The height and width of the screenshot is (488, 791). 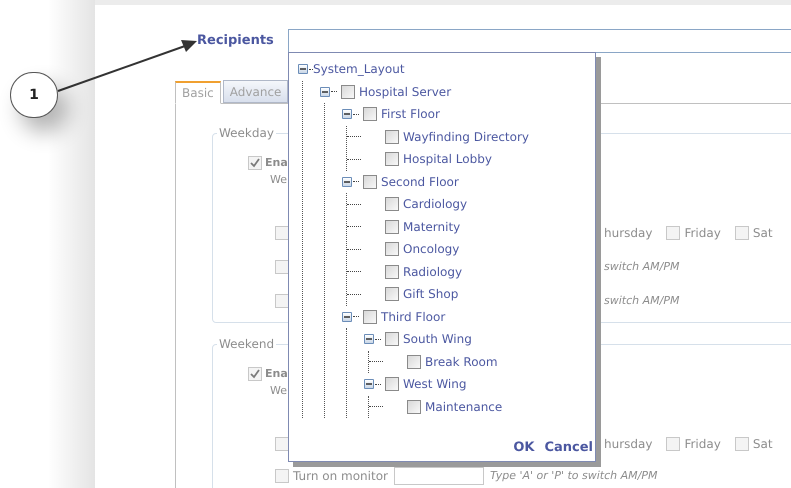 I want to click on section-legend: Weekend, so click(x=246, y=344).